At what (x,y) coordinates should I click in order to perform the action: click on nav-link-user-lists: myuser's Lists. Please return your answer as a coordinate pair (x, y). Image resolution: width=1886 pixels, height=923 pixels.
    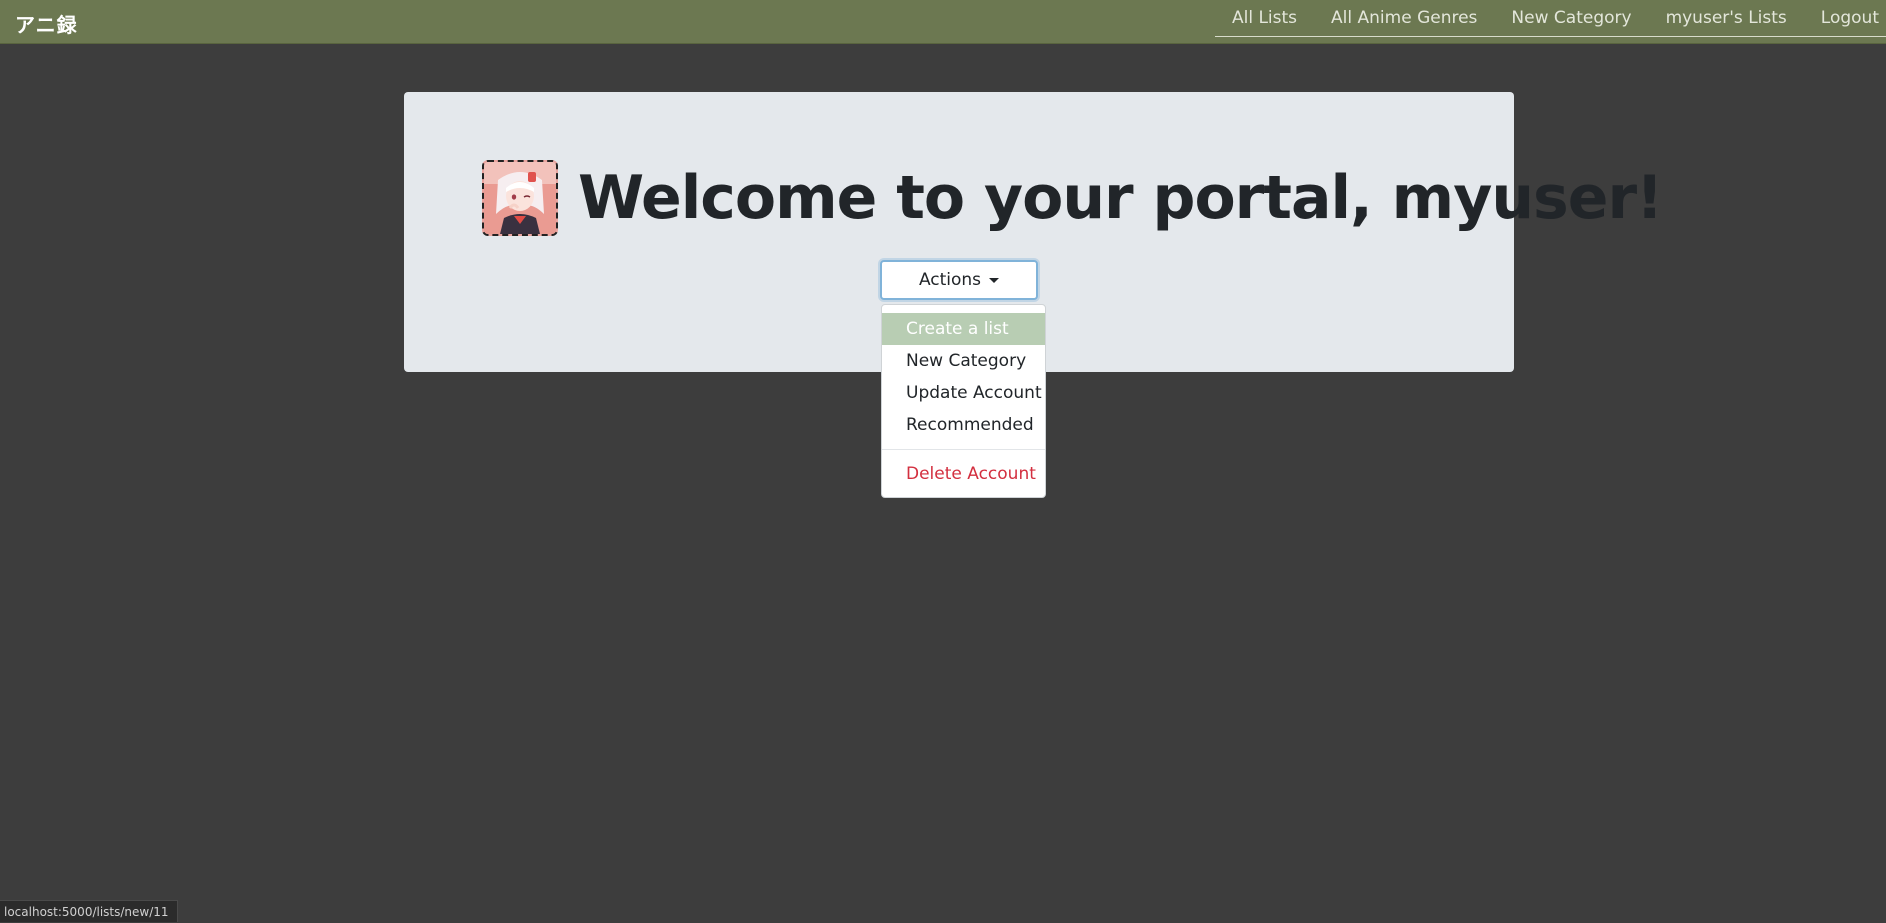
    Looking at the image, I should click on (1726, 18).